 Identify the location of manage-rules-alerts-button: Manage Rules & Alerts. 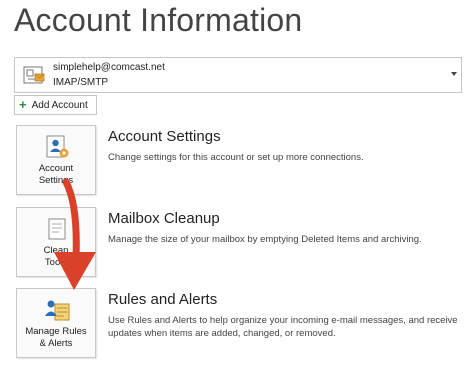
(56, 323).